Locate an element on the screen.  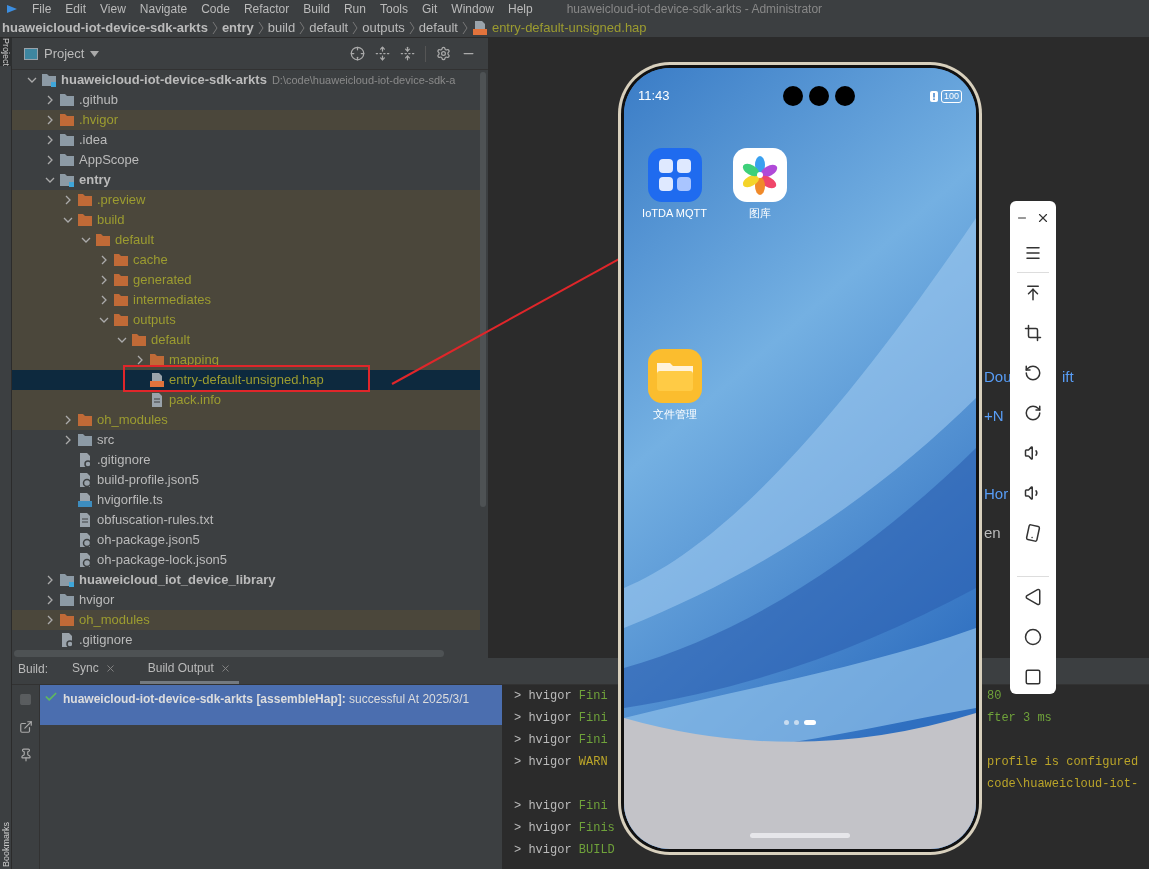
side-tab: Bookmarks is located at coordinates (5, 844).